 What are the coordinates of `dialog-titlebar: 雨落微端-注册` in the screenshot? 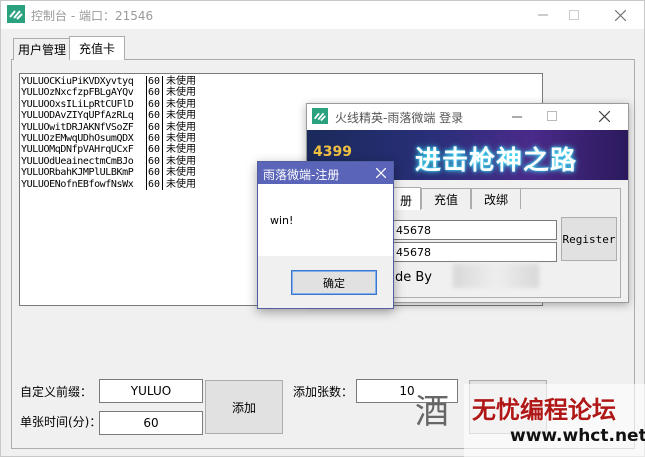 It's located at (325, 173).